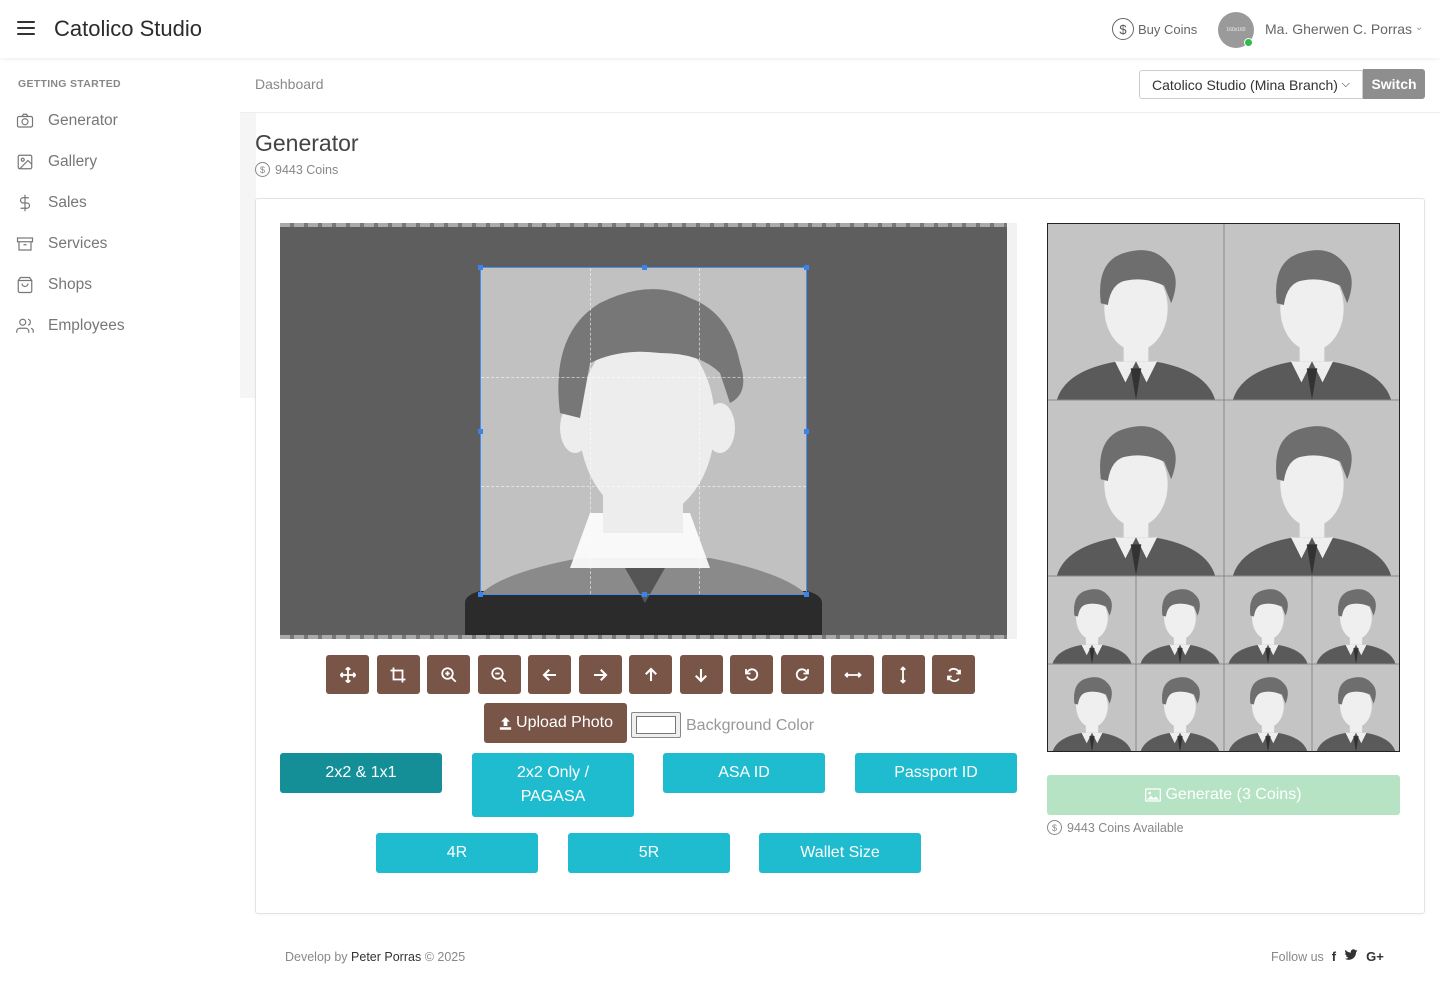 The image size is (1440, 988). I want to click on sidebar-item-label: Employees, so click(86, 325).